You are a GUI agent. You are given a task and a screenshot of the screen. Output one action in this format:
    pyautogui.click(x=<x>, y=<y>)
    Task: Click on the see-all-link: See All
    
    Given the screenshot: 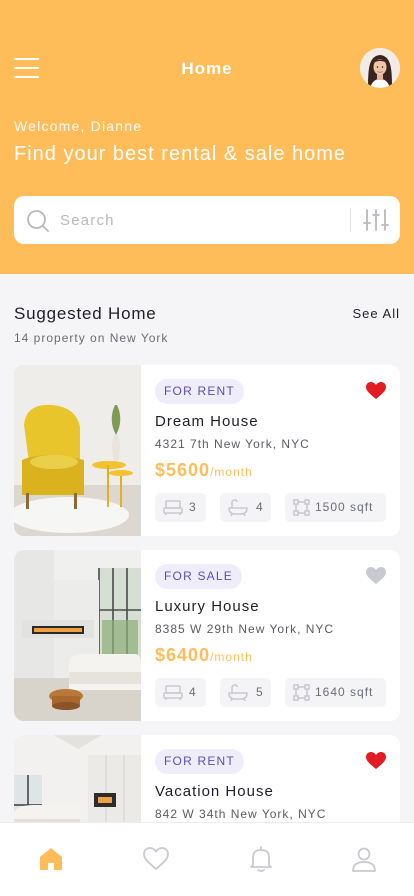 What is the action you would take?
    pyautogui.click(x=376, y=313)
    